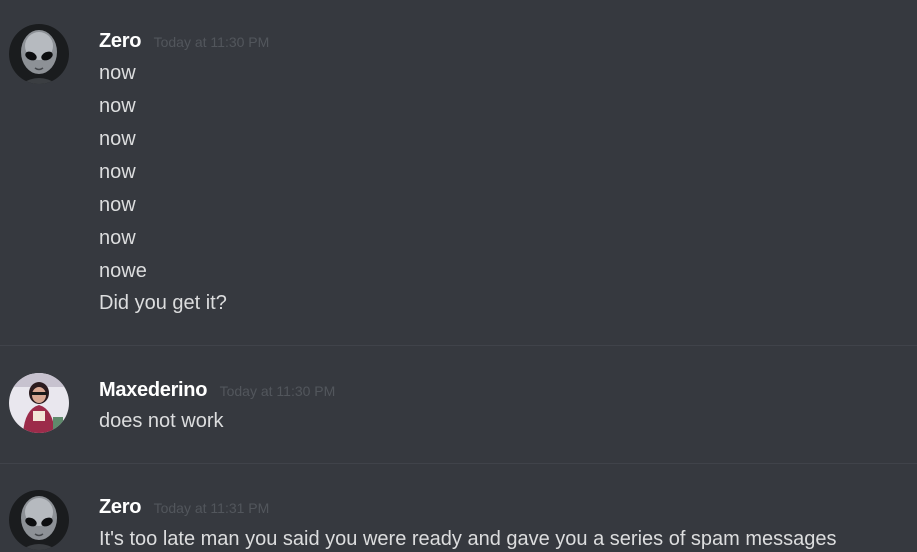  What do you see at coordinates (39, 403) in the screenshot?
I see `user-photo-avatar-icon` at bounding box center [39, 403].